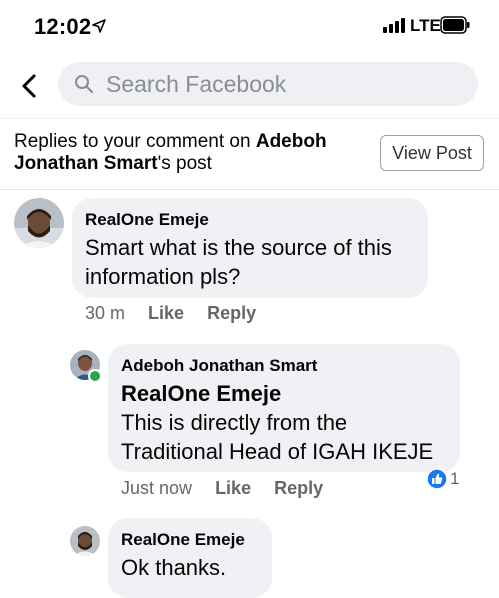 The width and height of the screenshot is (499, 598). What do you see at coordinates (234, 422) in the screenshot?
I see `comment-text-line: This is directly from the` at bounding box center [234, 422].